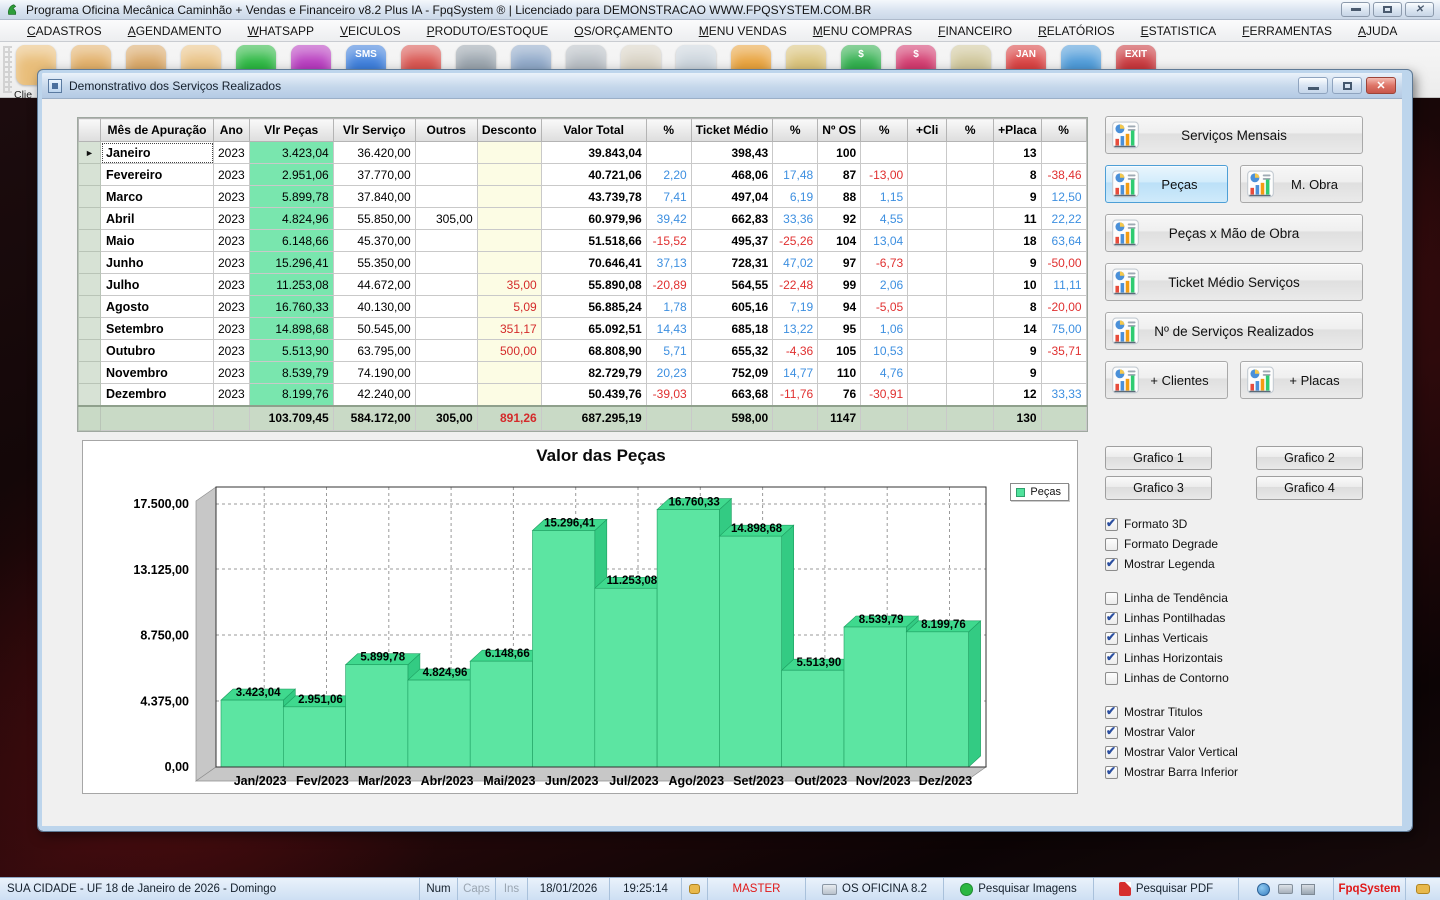  What do you see at coordinates (509, 350) in the screenshot?
I see `cell-desconto: 500,00` at bounding box center [509, 350].